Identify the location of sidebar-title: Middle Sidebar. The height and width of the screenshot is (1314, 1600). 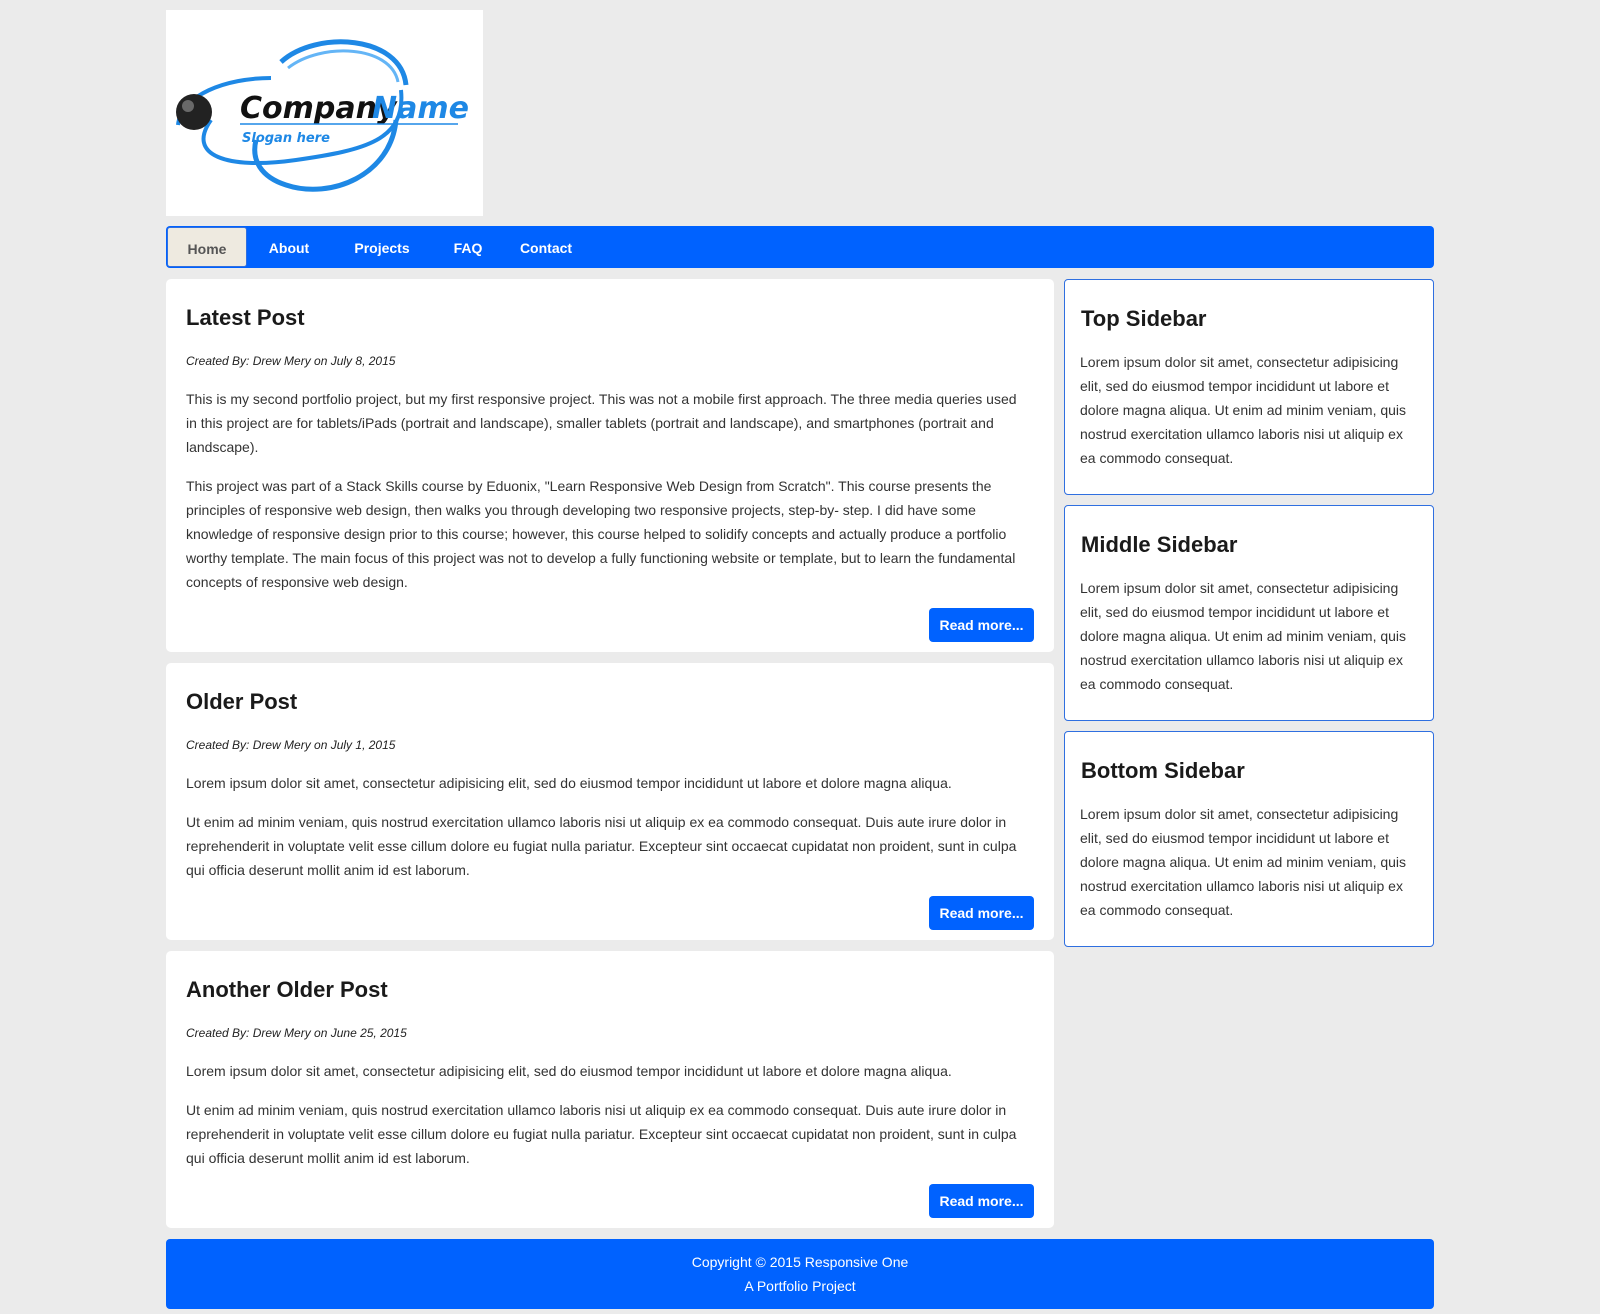
(1159, 544).